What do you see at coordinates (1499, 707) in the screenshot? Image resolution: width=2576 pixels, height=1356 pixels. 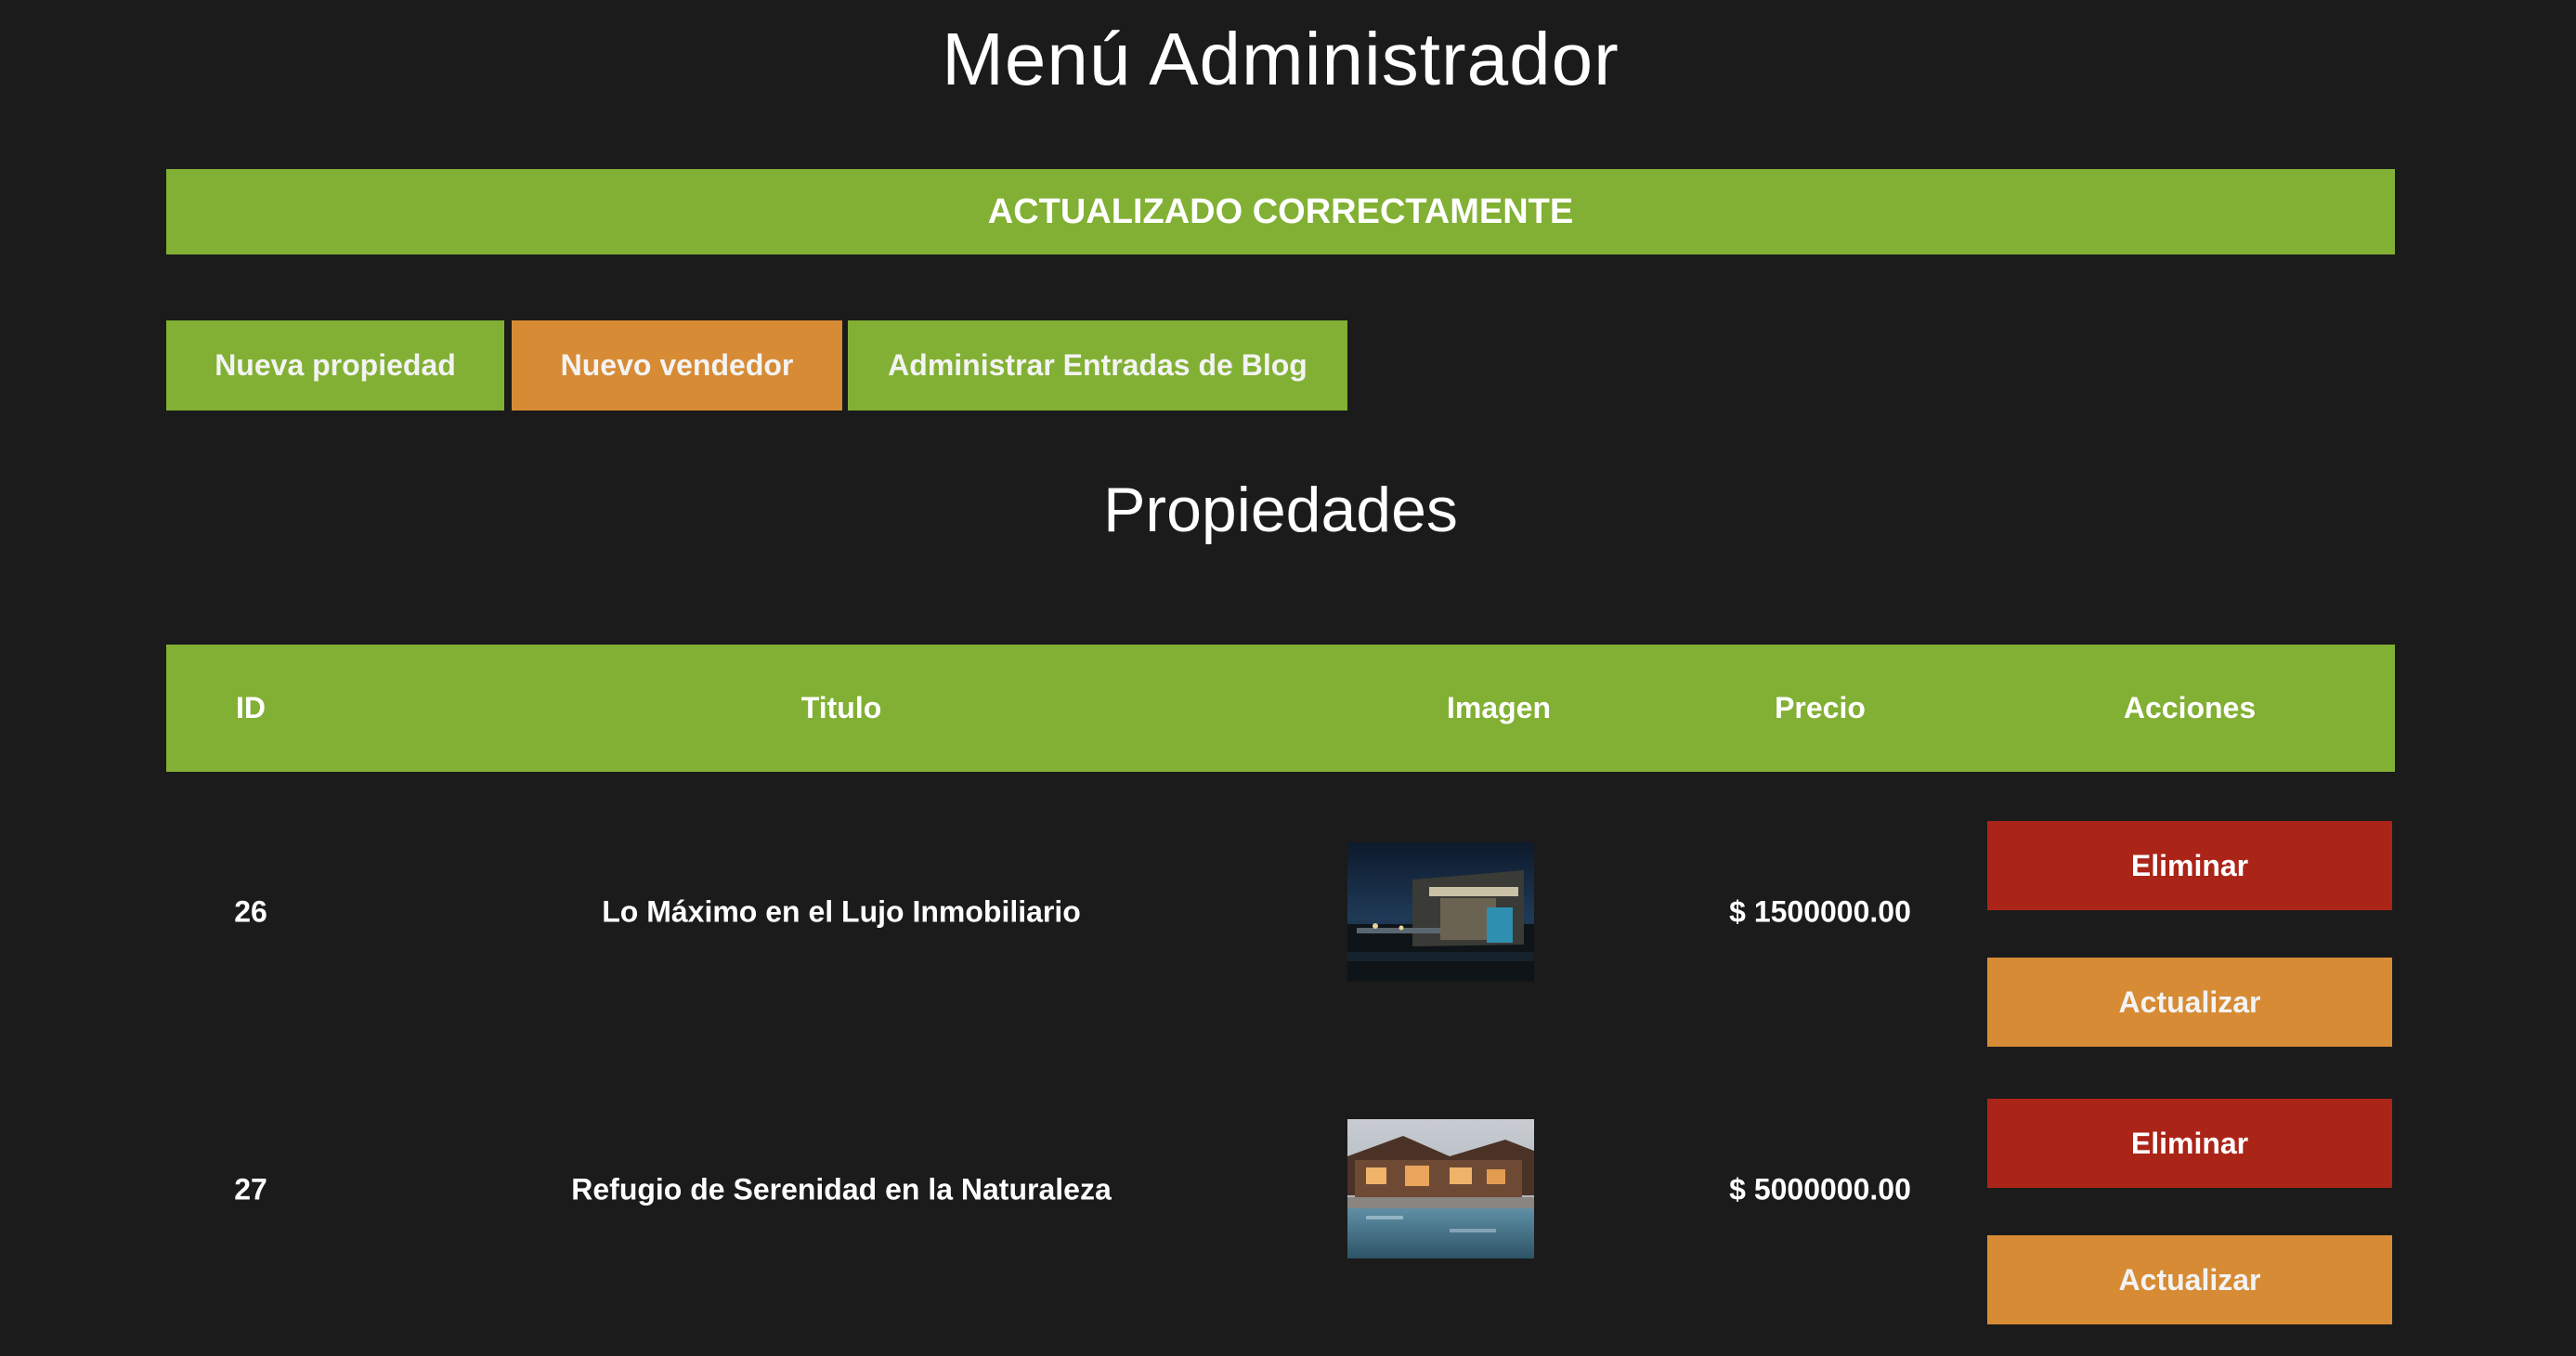 I see `column-header-image: Imagen` at bounding box center [1499, 707].